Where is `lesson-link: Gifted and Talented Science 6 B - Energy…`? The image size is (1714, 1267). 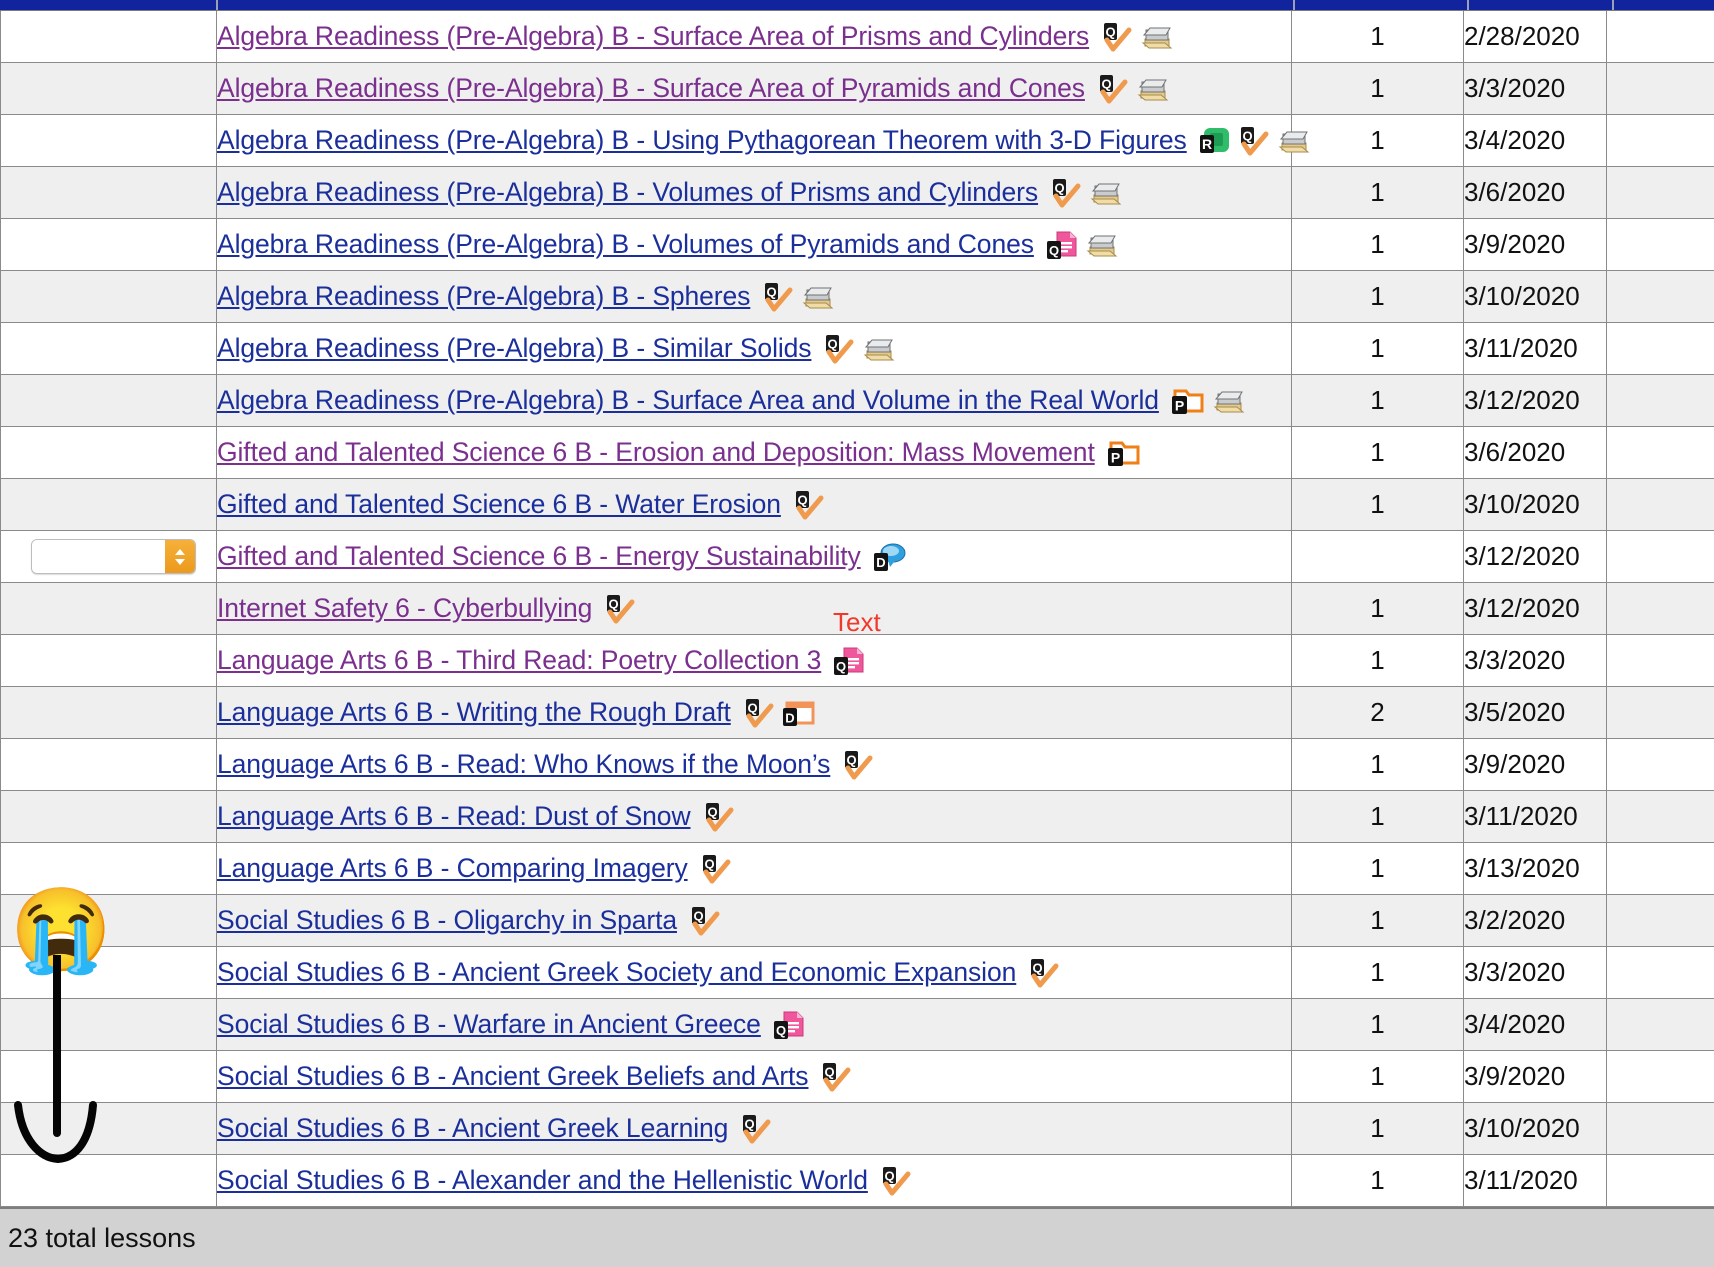 lesson-link: Gifted and Talented Science 6 B - Energy… is located at coordinates (539, 556).